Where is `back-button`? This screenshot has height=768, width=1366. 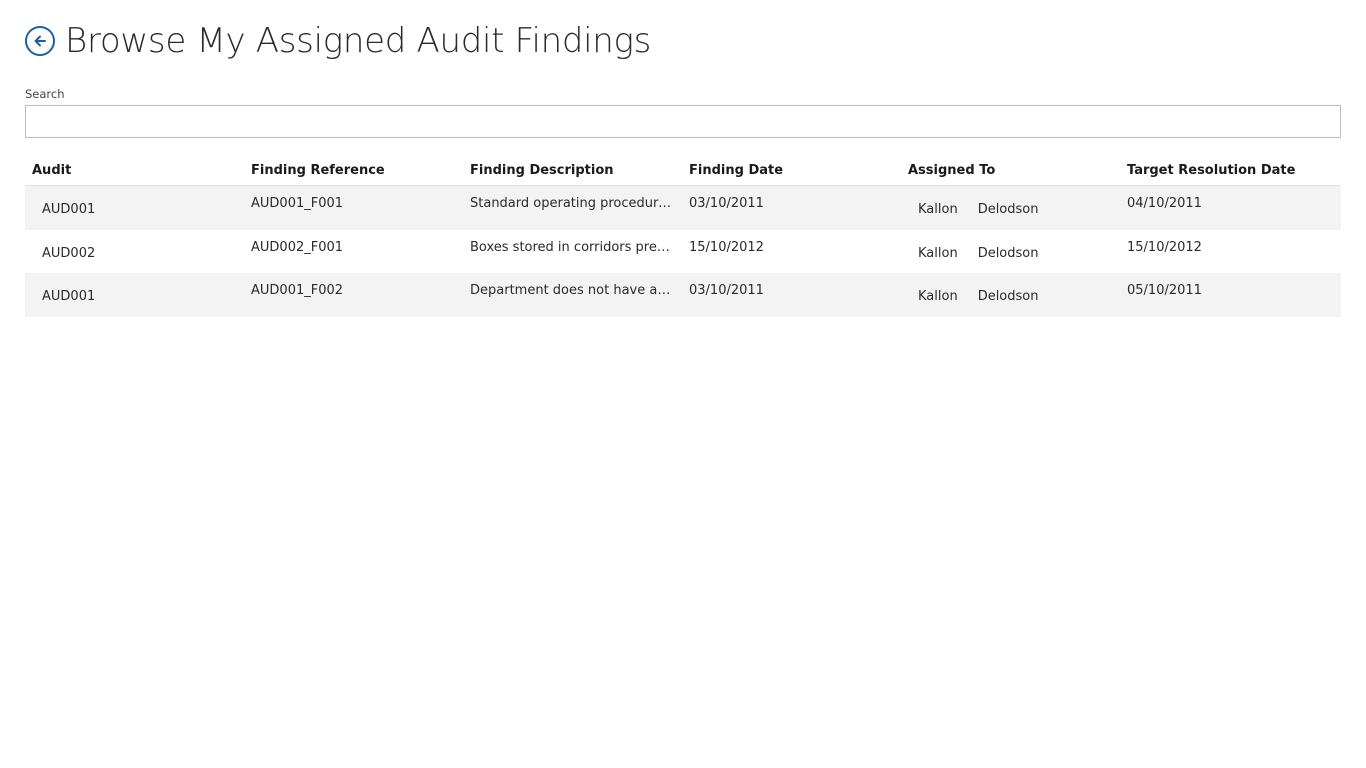 back-button is located at coordinates (40, 41).